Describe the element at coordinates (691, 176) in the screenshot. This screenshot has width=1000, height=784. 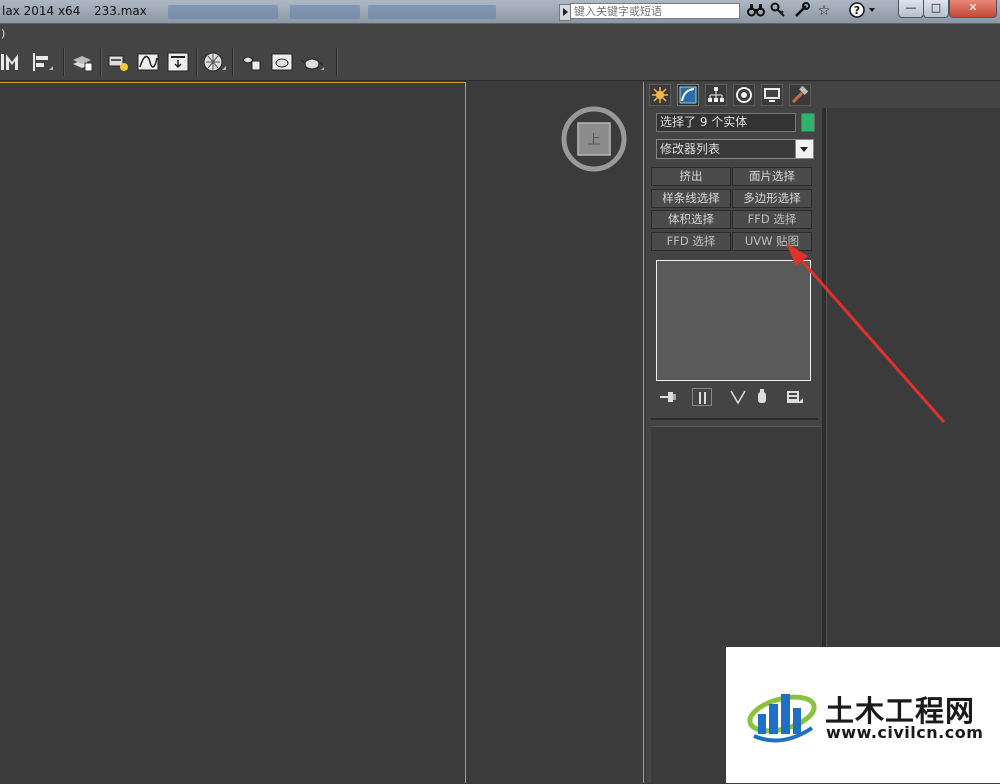
I see `modifier-button-extrude: 挤出` at that location.